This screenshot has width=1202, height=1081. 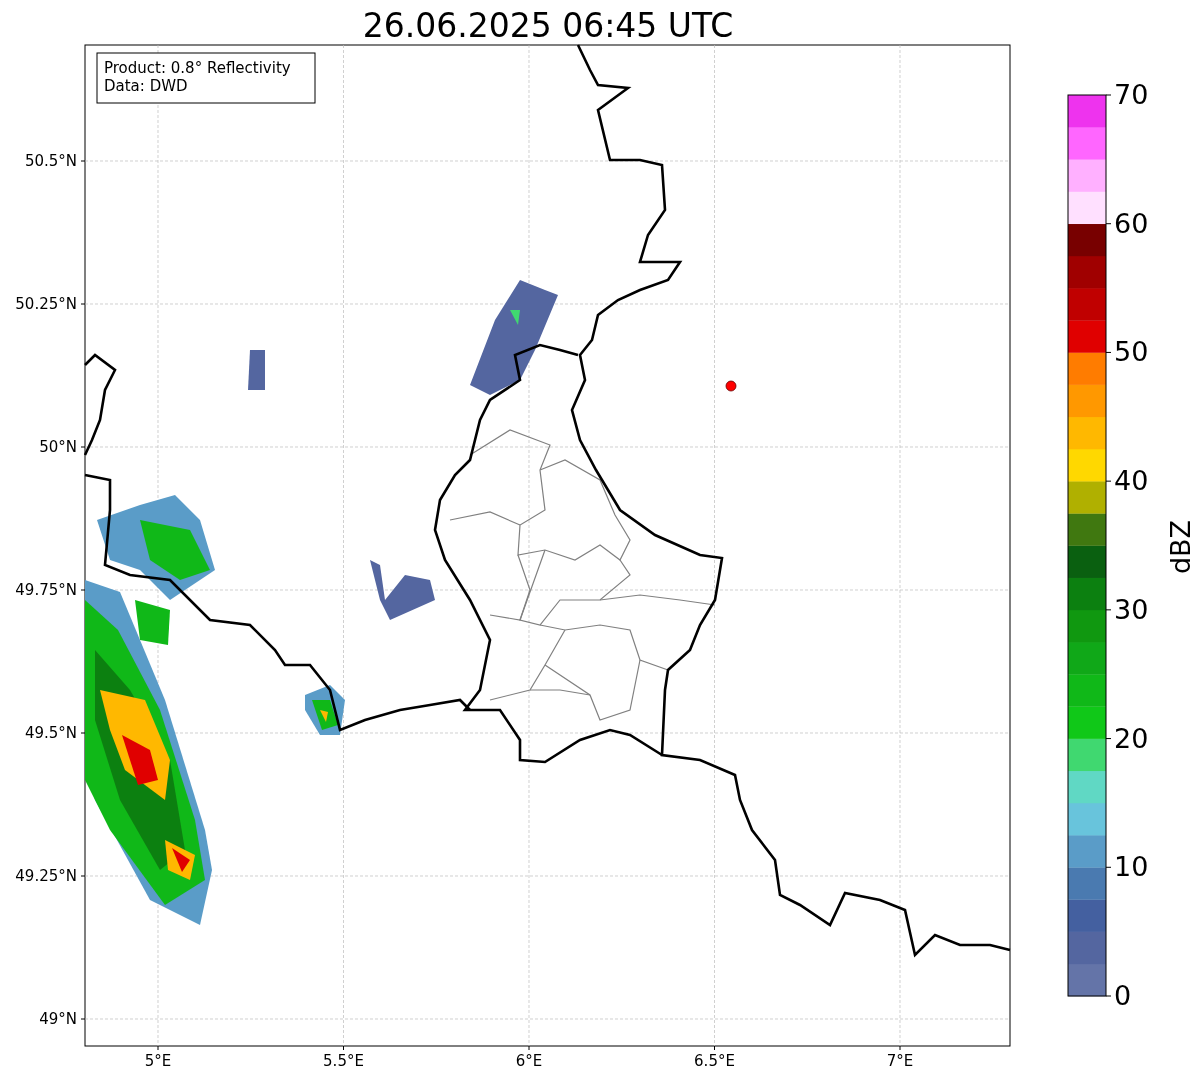 What do you see at coordinates (197, 68) in the screenshot?
I see `legend-text: Product: 0.8° Reflectivity` at bounding box center [197, 68].